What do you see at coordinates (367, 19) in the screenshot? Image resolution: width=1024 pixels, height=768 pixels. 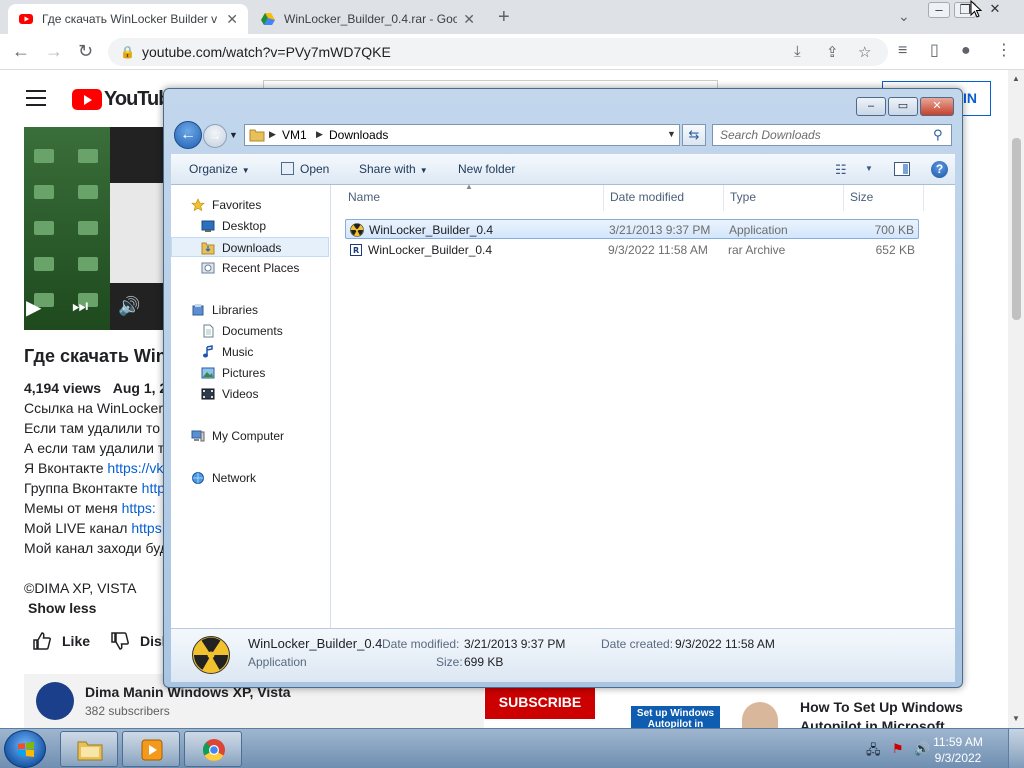 I see `tab-google-drive: WinLocker_Builder_0.4.rar - Goog ✕` at bounding box center [367, 19].